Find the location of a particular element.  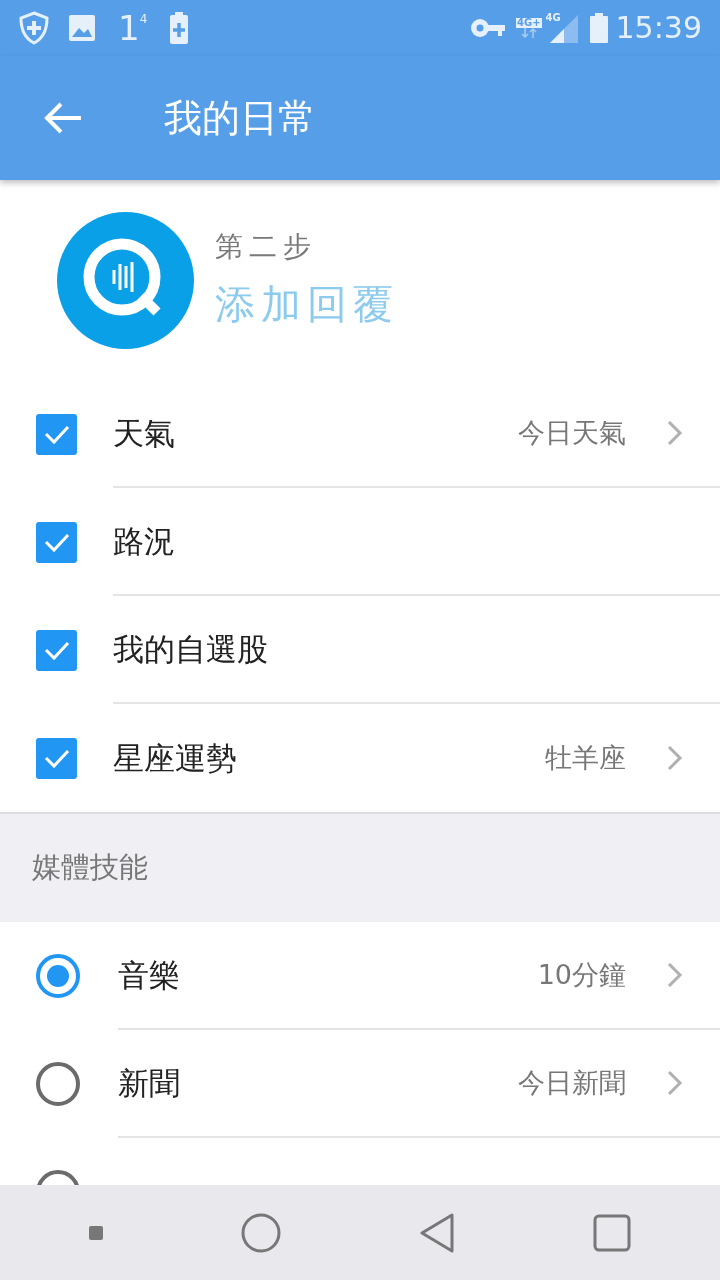

clock: 15:39 is located at coordinates (658, 28).